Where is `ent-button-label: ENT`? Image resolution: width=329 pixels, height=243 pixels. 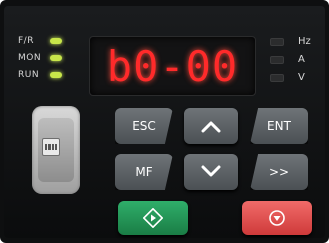
ent-button-label: ENT is located at coordinates (279, 126).